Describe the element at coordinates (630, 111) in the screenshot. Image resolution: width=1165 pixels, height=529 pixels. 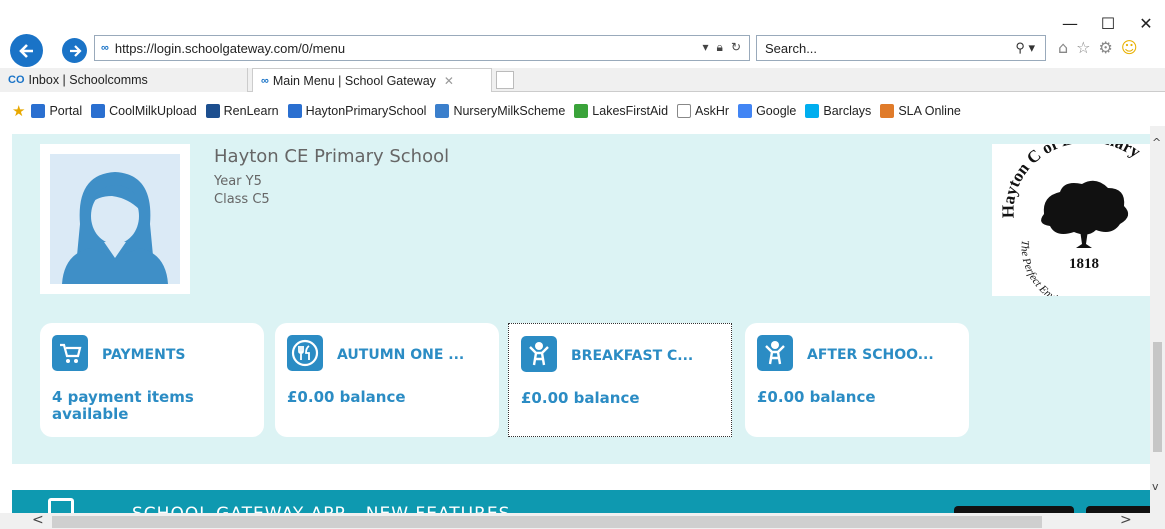
I see `favorite-label: LakesFirstAid` at that location.